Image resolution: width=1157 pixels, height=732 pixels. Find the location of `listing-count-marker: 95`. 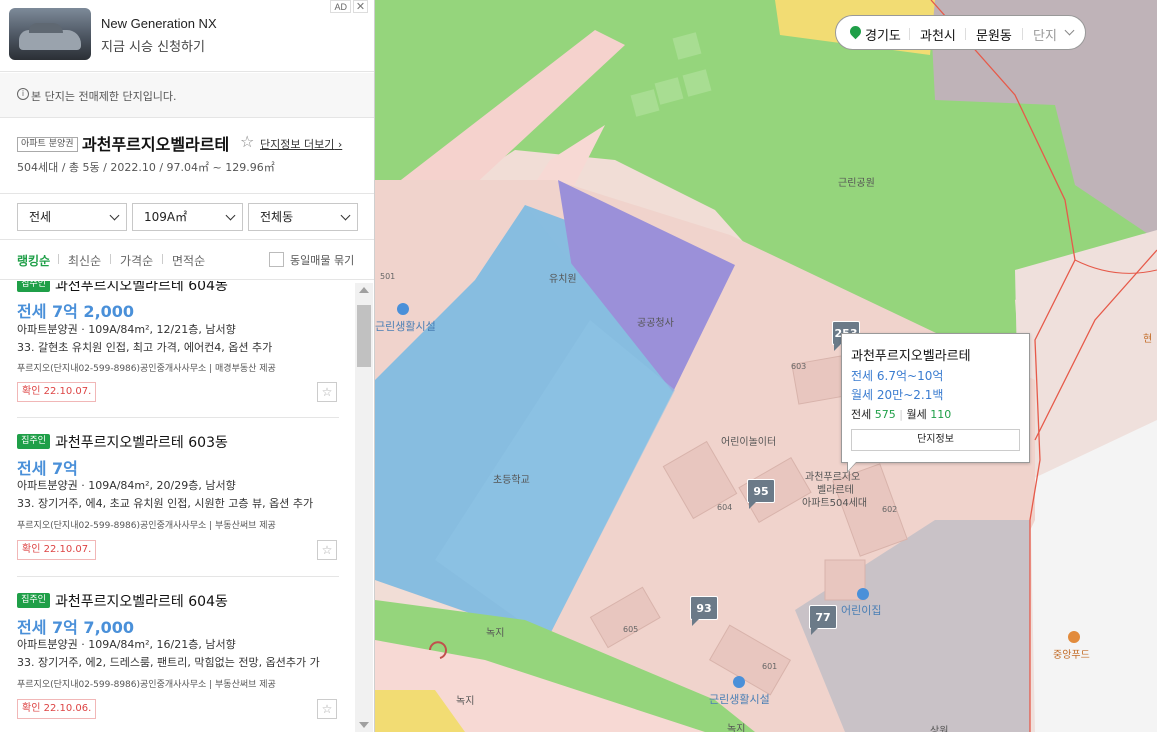

listing-count-marker: 95 is located at coordinates (761, 494).